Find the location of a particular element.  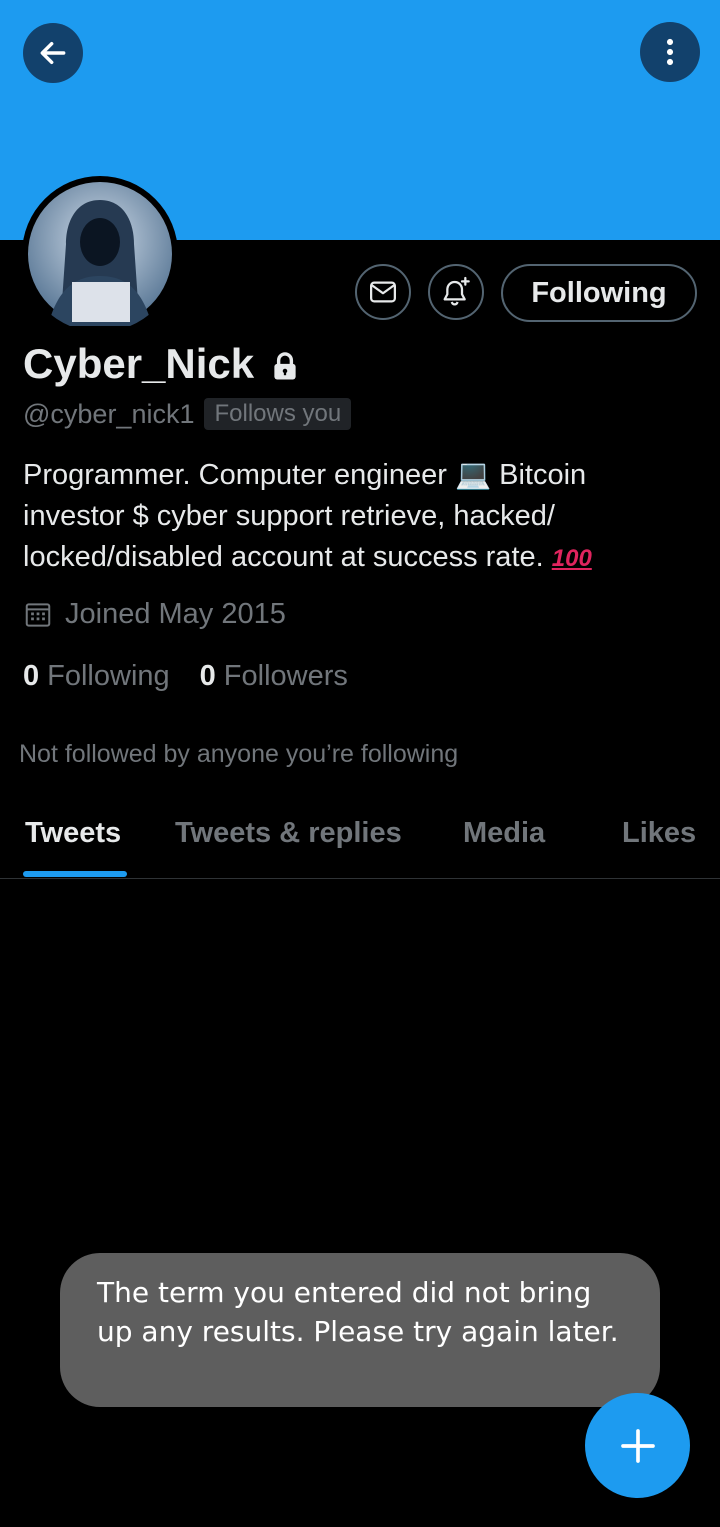

joined-row: Joined May 2015 is located at coordinates (154, 614).